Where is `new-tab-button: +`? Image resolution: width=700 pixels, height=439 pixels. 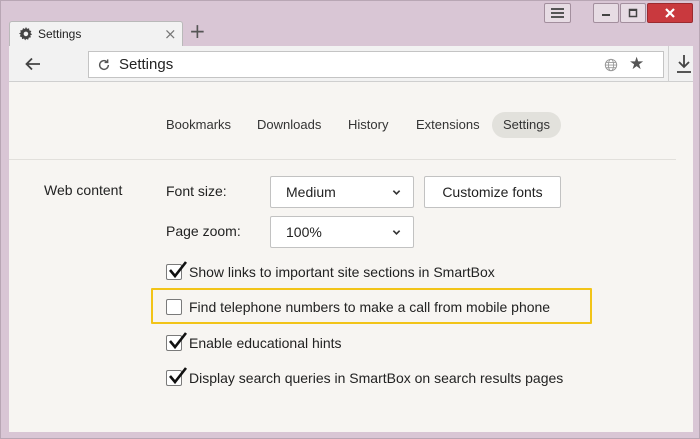 new-tab-button: + is located at coordinates (197, 31).